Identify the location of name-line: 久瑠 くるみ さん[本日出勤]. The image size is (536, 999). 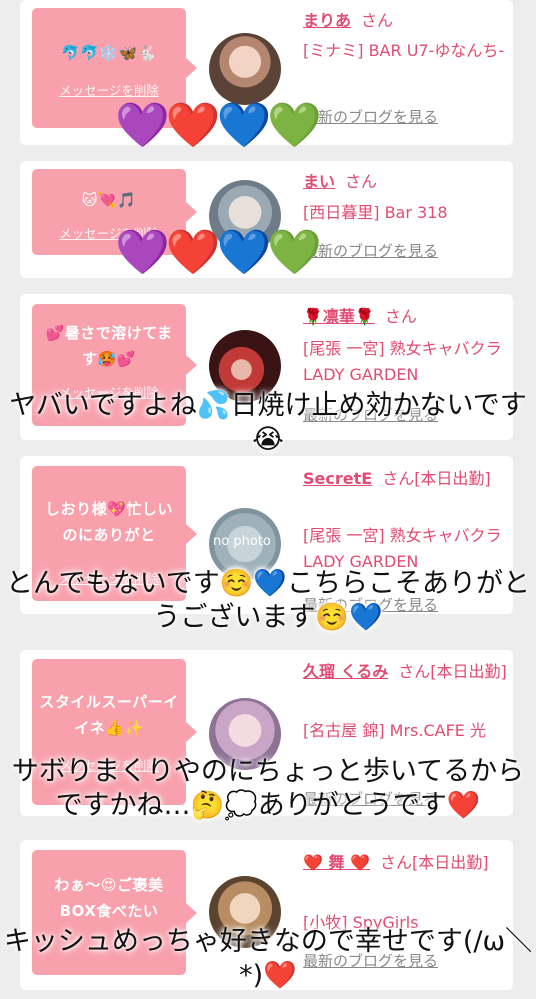
(405, 672).